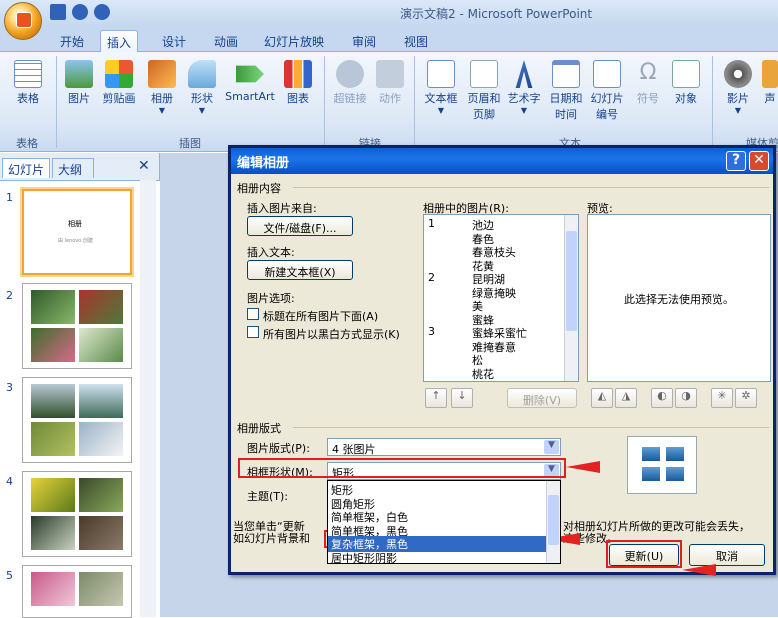  I want to click on save-icon, so click(58, 12).